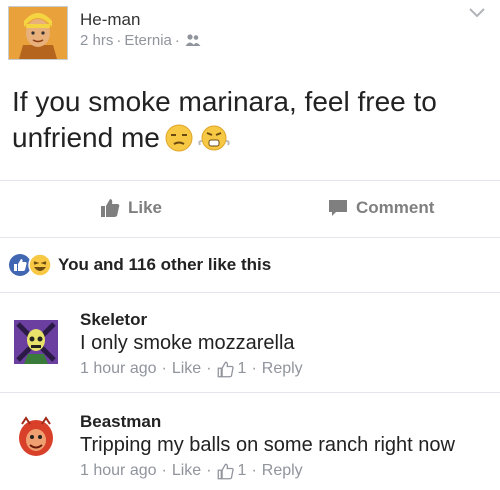 Image resolution: width=500 pixels, height=490 pixels. I want to click on chevron-down-icon, so click(477, 15).